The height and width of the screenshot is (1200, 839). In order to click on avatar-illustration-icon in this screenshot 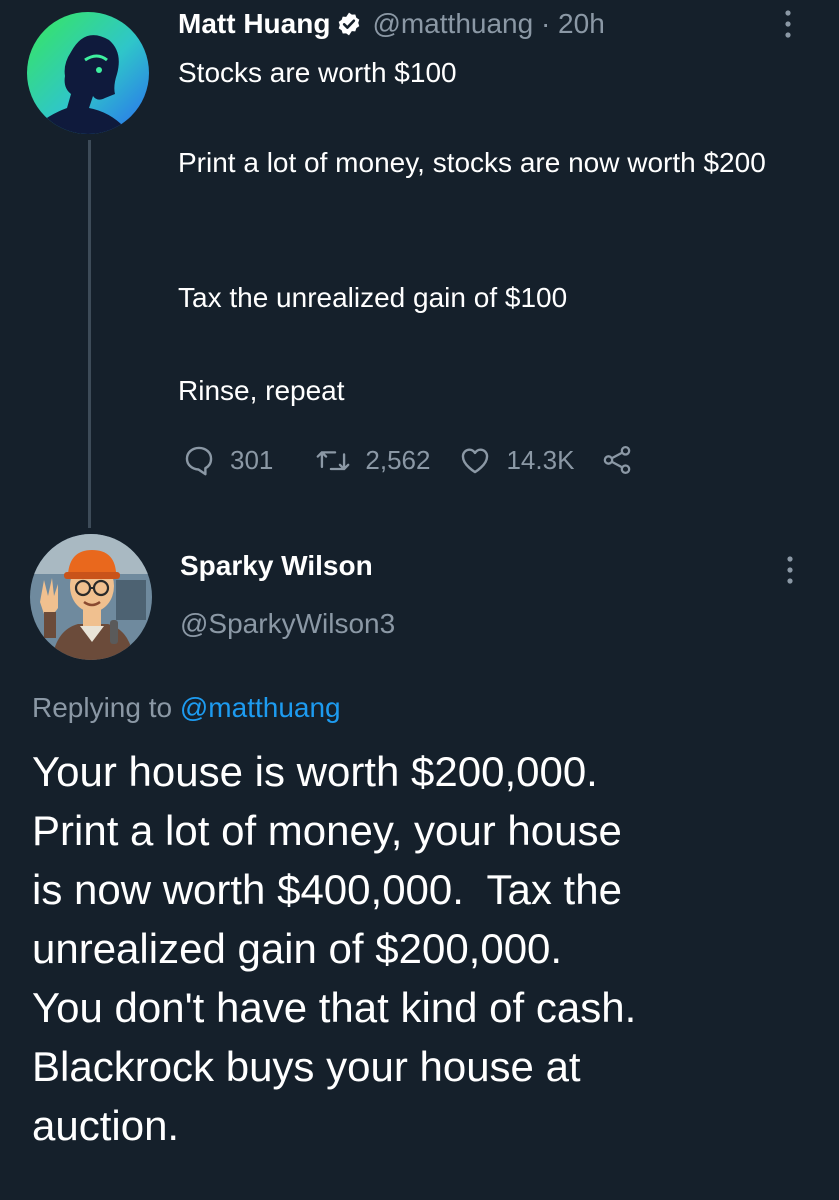, I will do `click(88, 73)`.